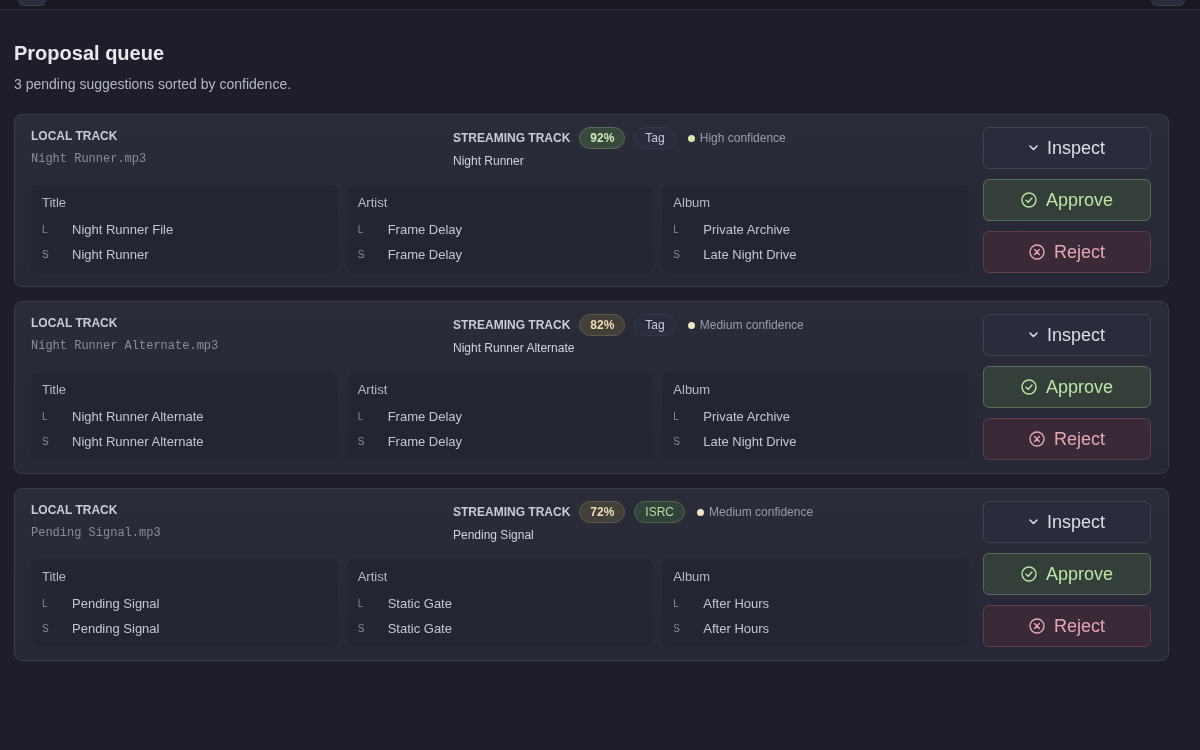 The height and width of the screenshot is (750, 1200). Describe the element at coordinates (123, 230) in the screenshot. I see `field-value: Night Runner File` at that location.